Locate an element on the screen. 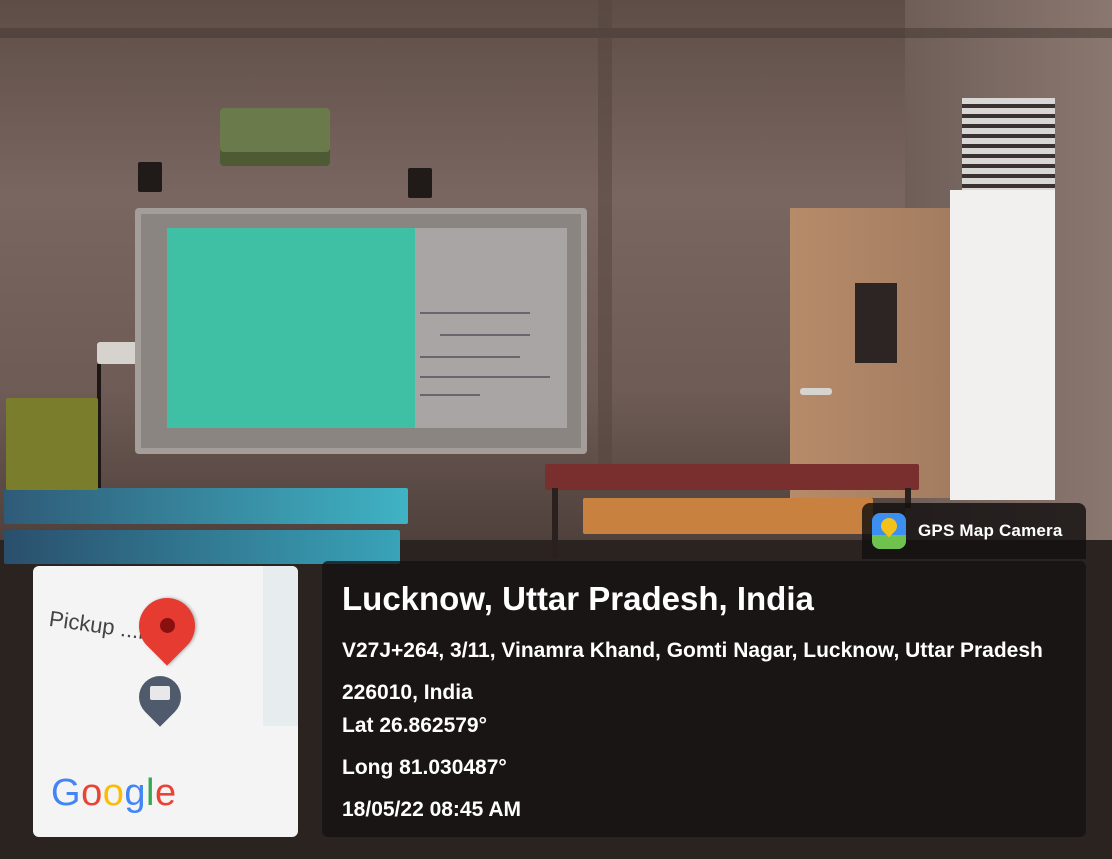 This screenshot has height=859, width=1112. whiteboard is located at coordinates (491, 328).